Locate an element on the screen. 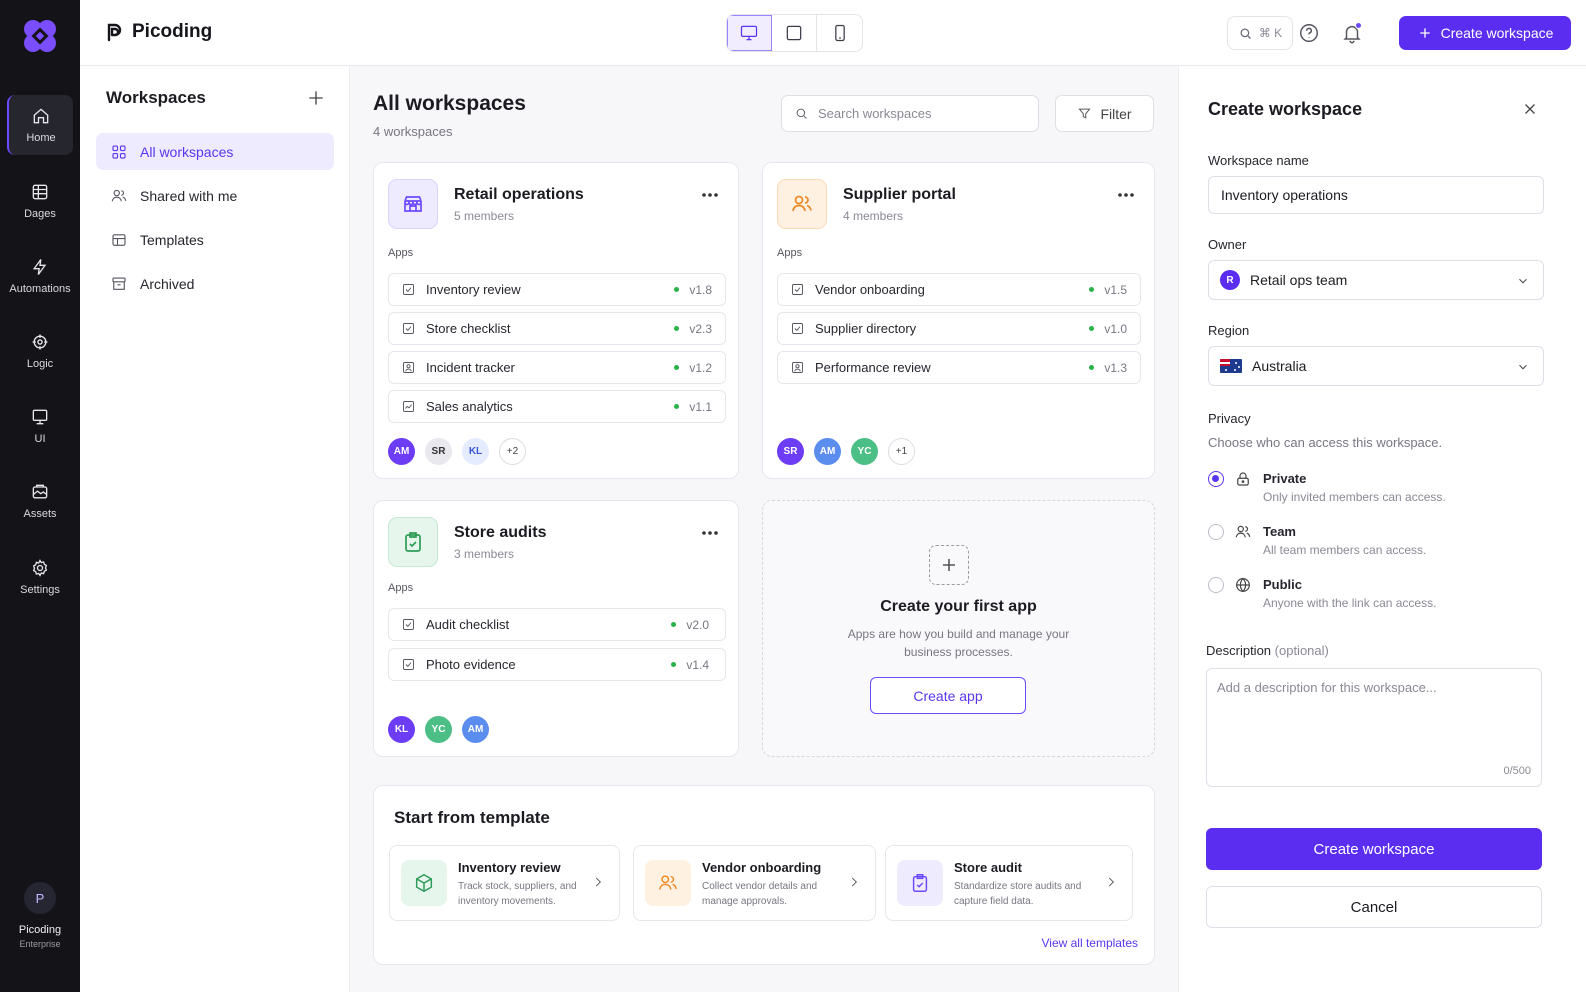 This screenshot has width=1586, height=992. privacy-option-private: Private Only invited members can access. is located at coordinates (1378, 489).